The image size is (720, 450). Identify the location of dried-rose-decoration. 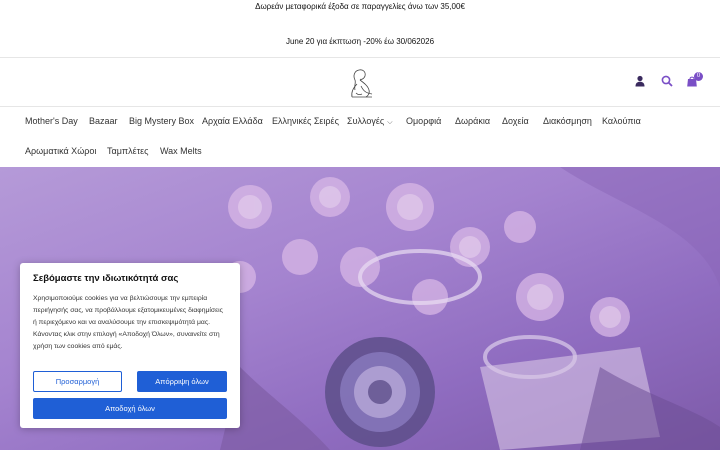
(380, 392).